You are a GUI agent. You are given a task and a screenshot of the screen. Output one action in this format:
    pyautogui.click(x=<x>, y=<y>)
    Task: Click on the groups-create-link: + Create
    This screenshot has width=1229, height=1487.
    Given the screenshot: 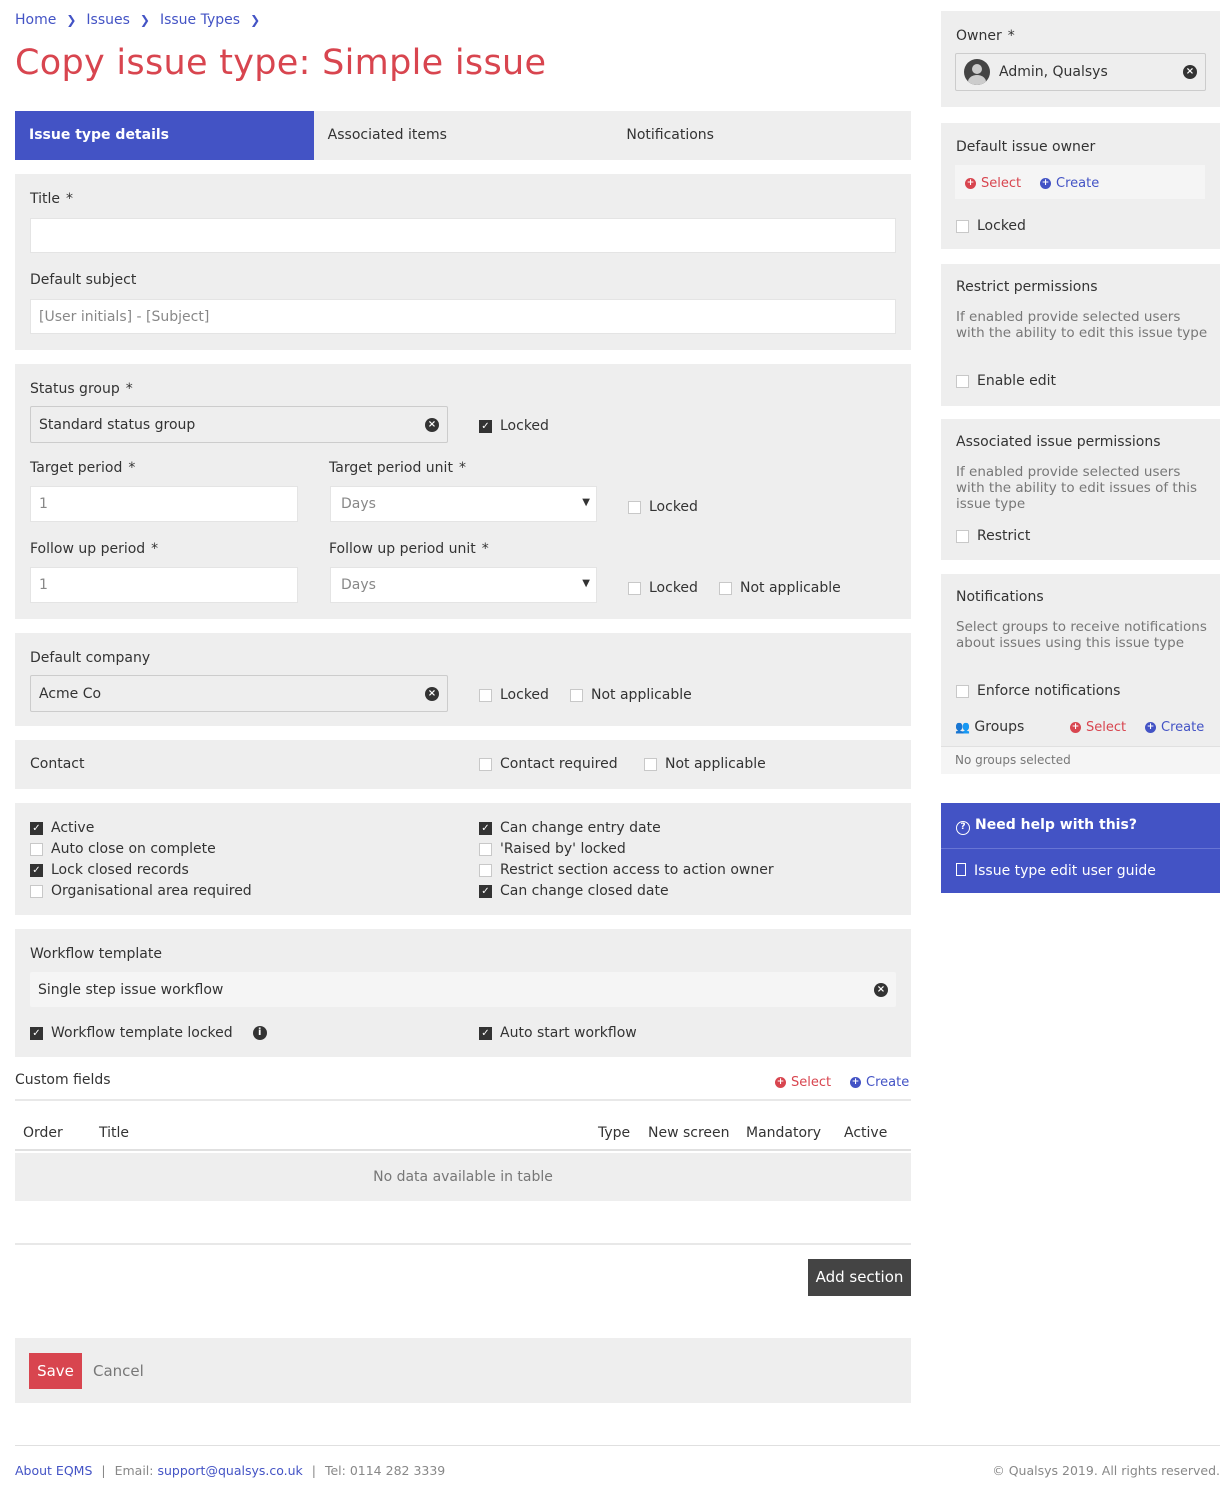 What is the action you would take?
    pyautogui.click(x=1174, y=727)
    